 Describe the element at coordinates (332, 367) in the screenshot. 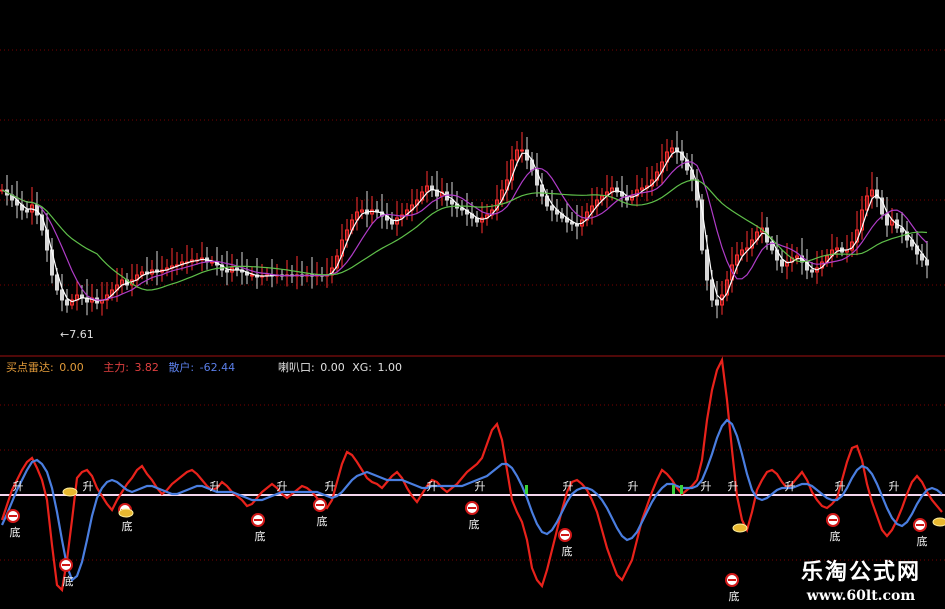

I see `horn-value: 0.00` at that location.